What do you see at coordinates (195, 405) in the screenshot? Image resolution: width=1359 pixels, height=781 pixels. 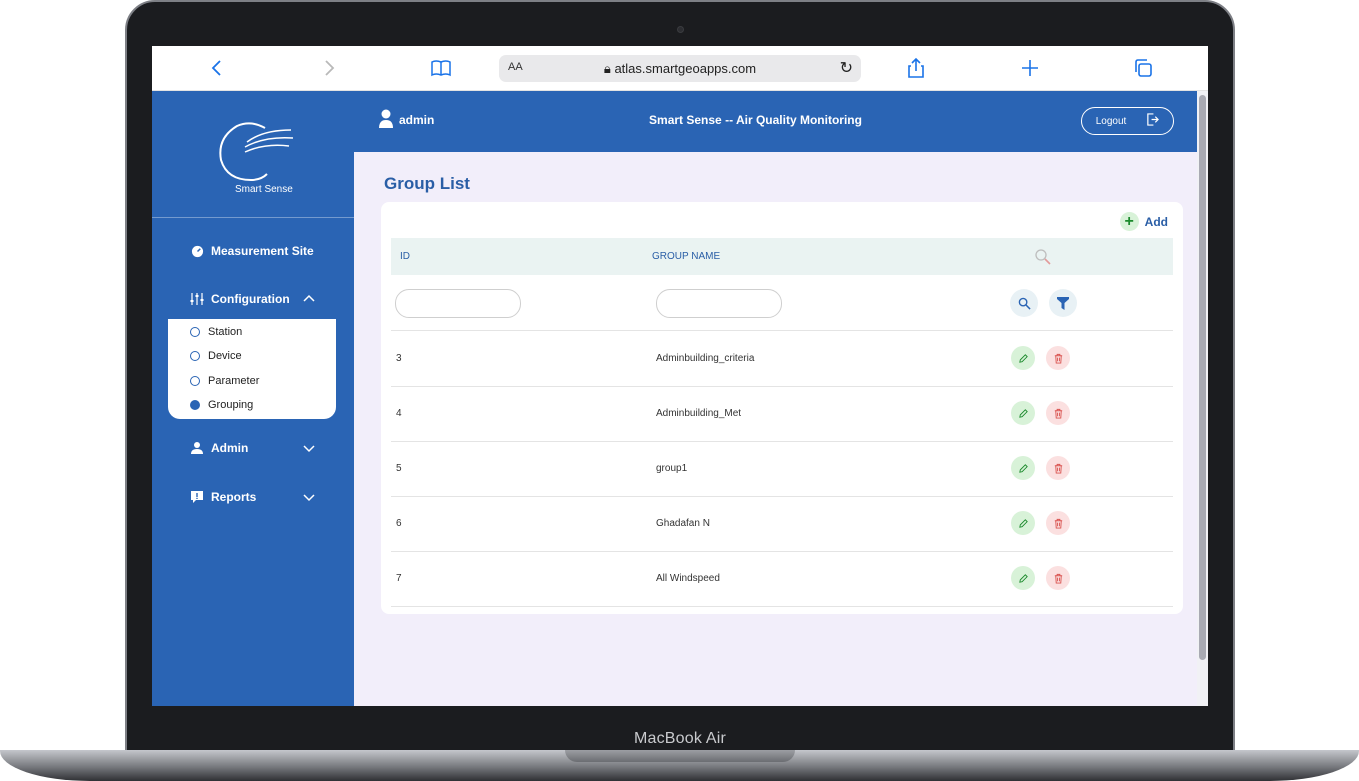 I see `radio-selected-icon` at bounding box center [195, 405].